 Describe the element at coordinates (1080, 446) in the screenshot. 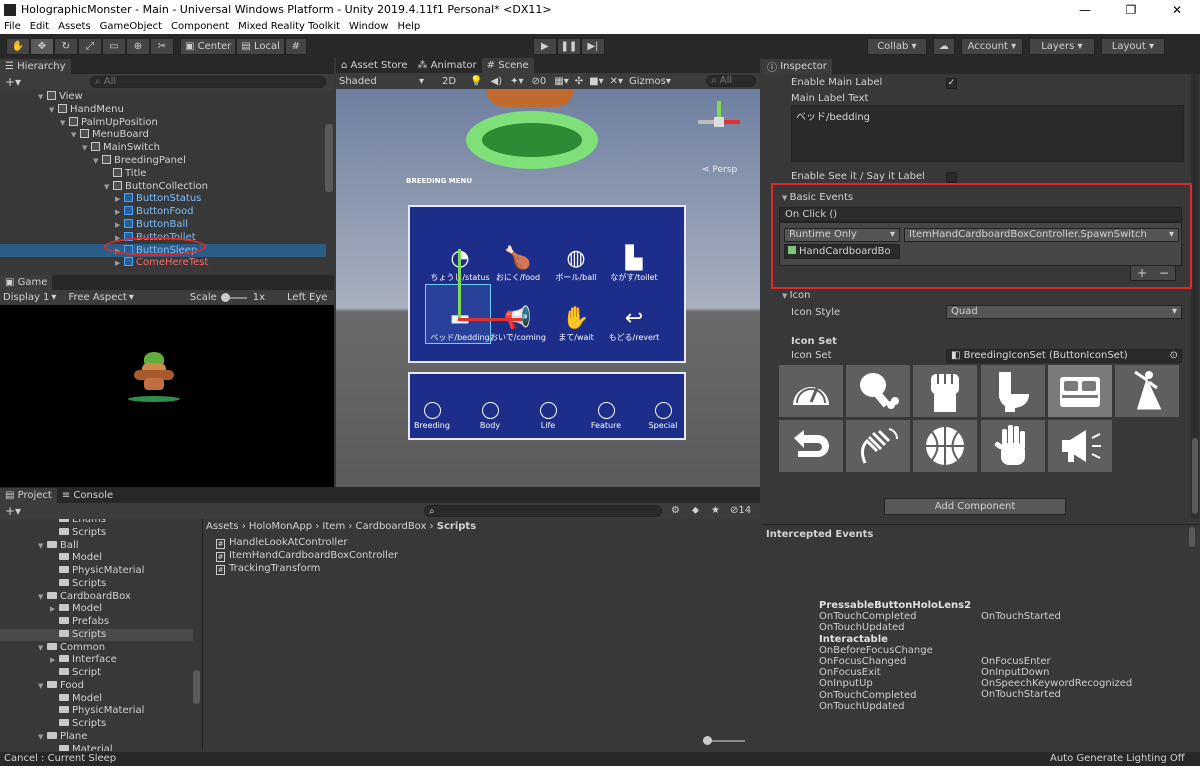

I see `megaphone-icon` at that location.